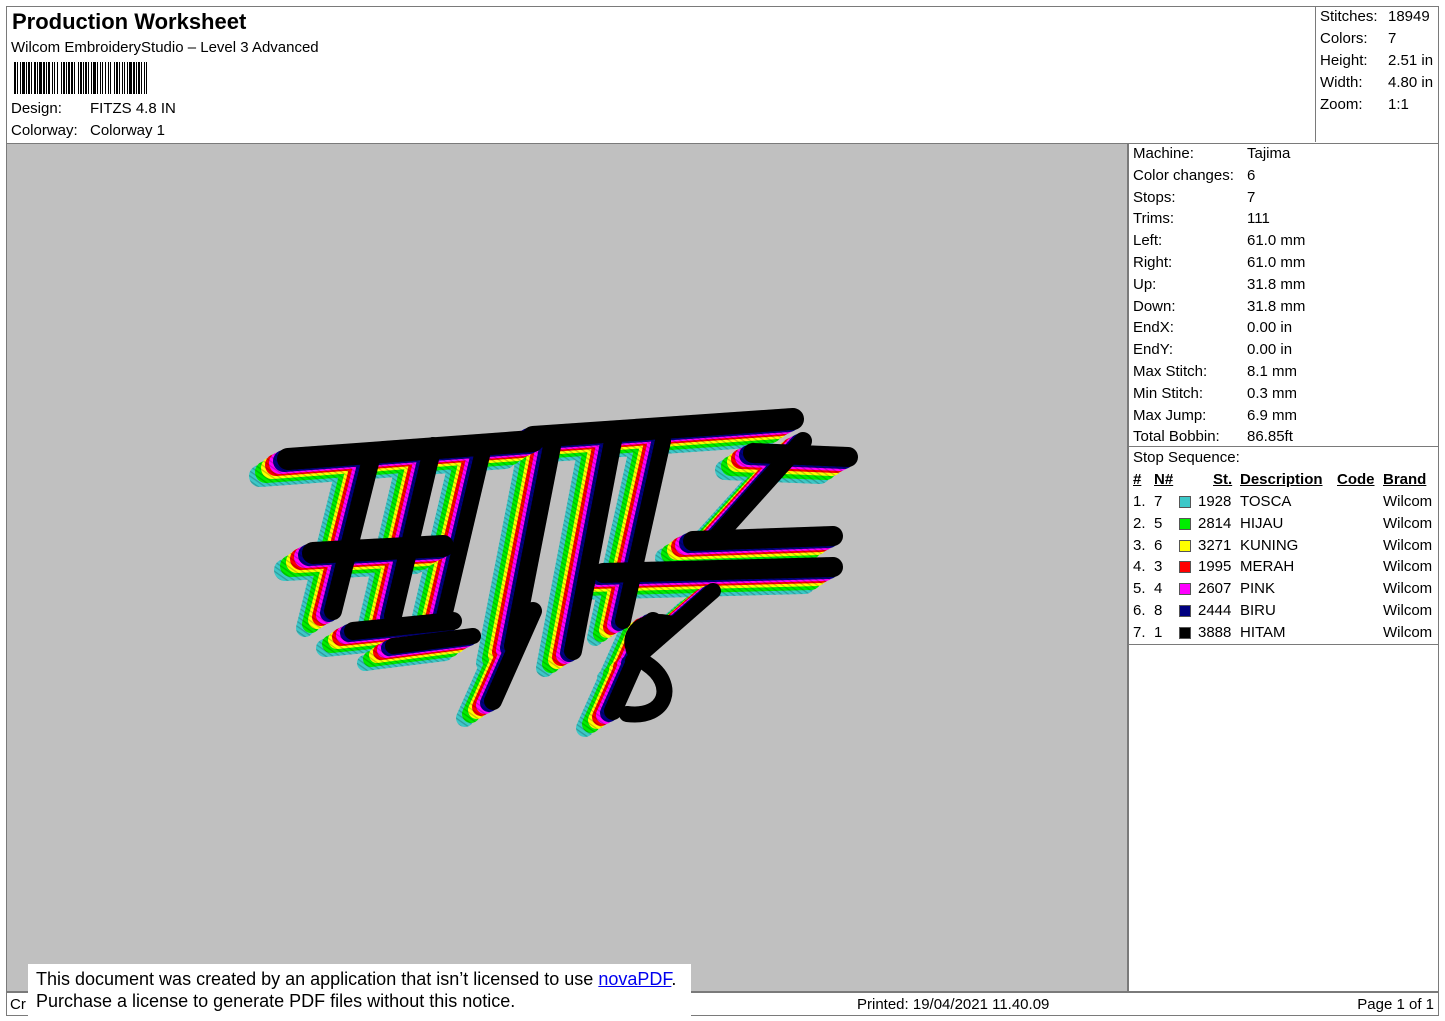  I want to click on footer-left-text: Cr, so click(18, 1004).